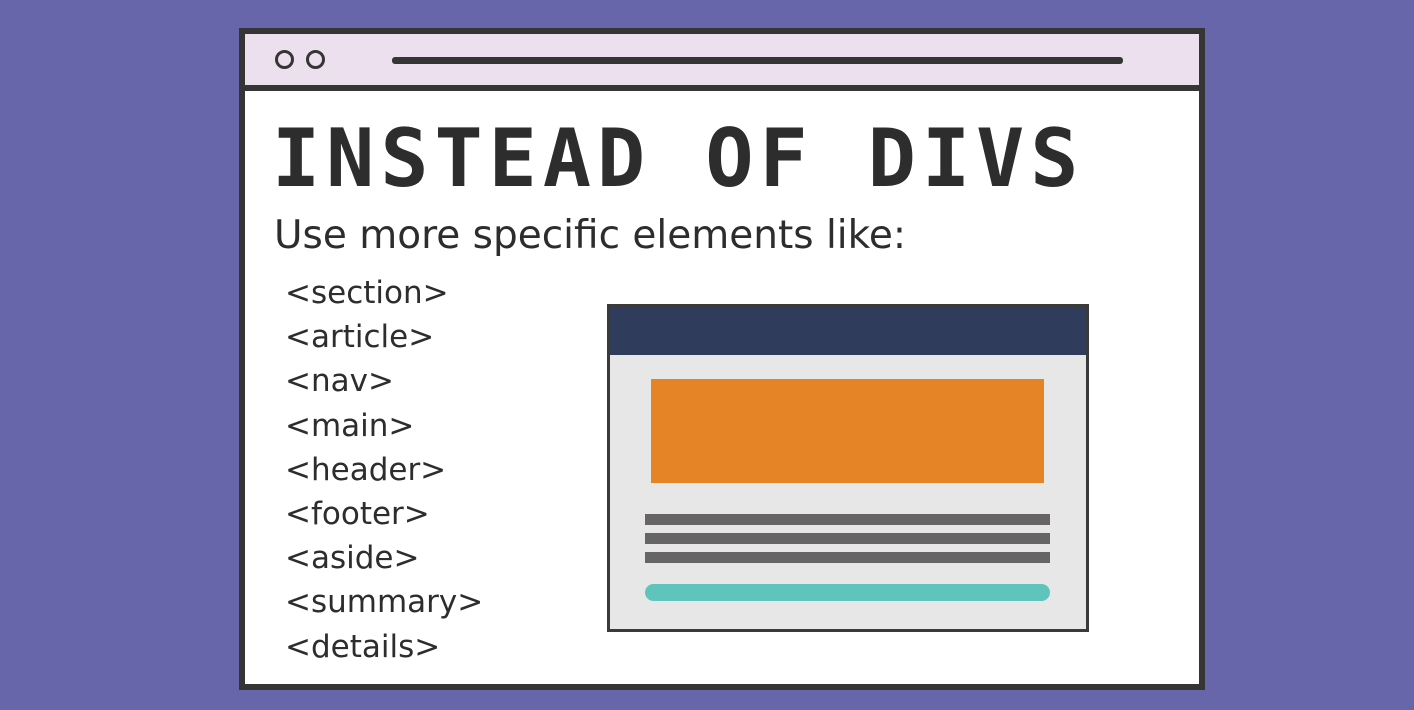  What do you see at coordinates (847, 431) in the screenshot?
I see `illustration-hero-block` at bounding box center [847, 431].